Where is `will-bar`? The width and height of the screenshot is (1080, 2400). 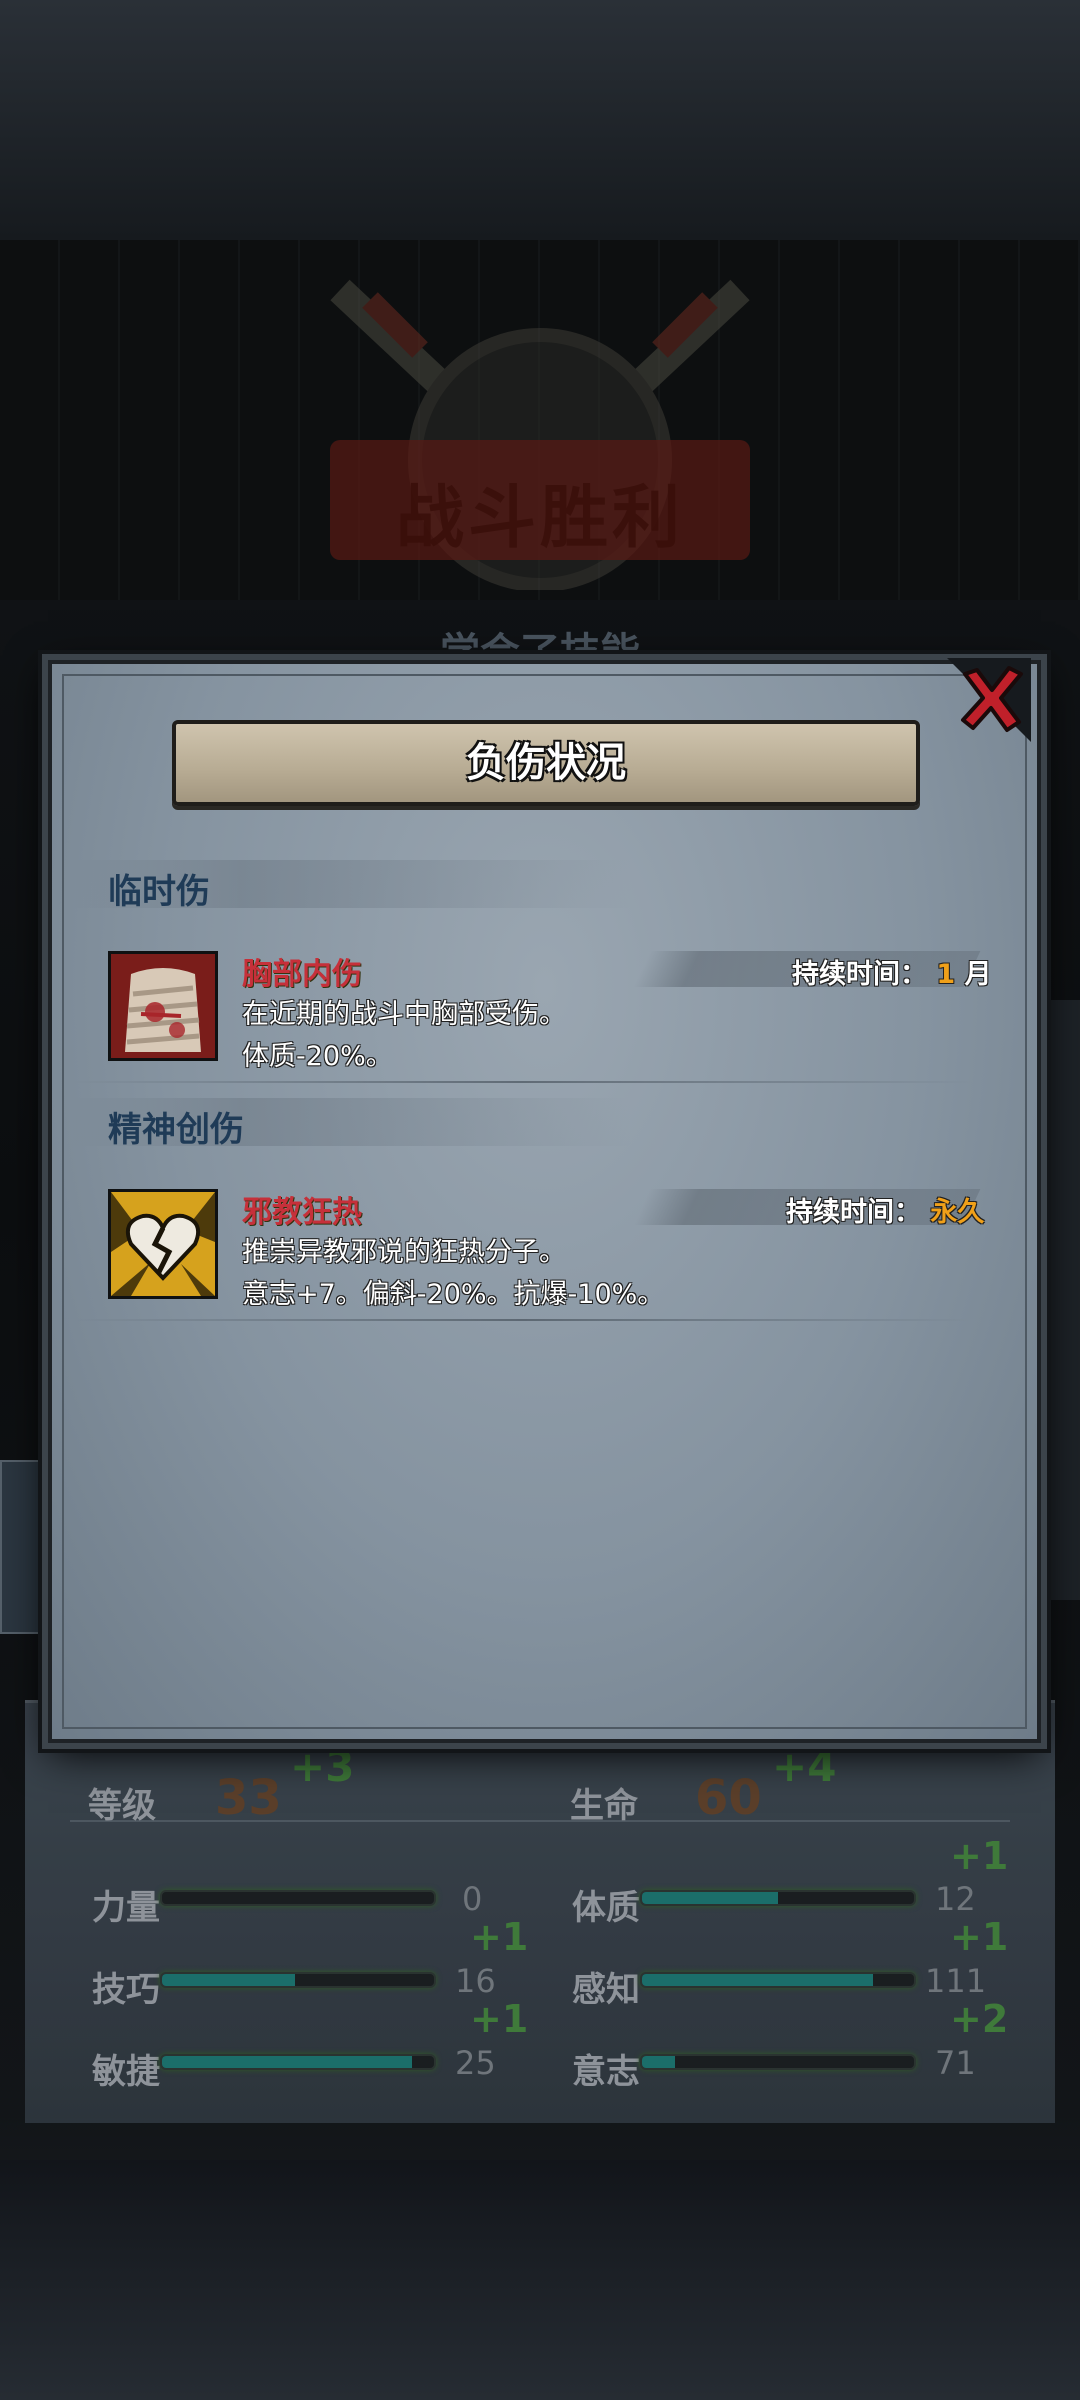
will-bar is located at coordinates (778, 2062).